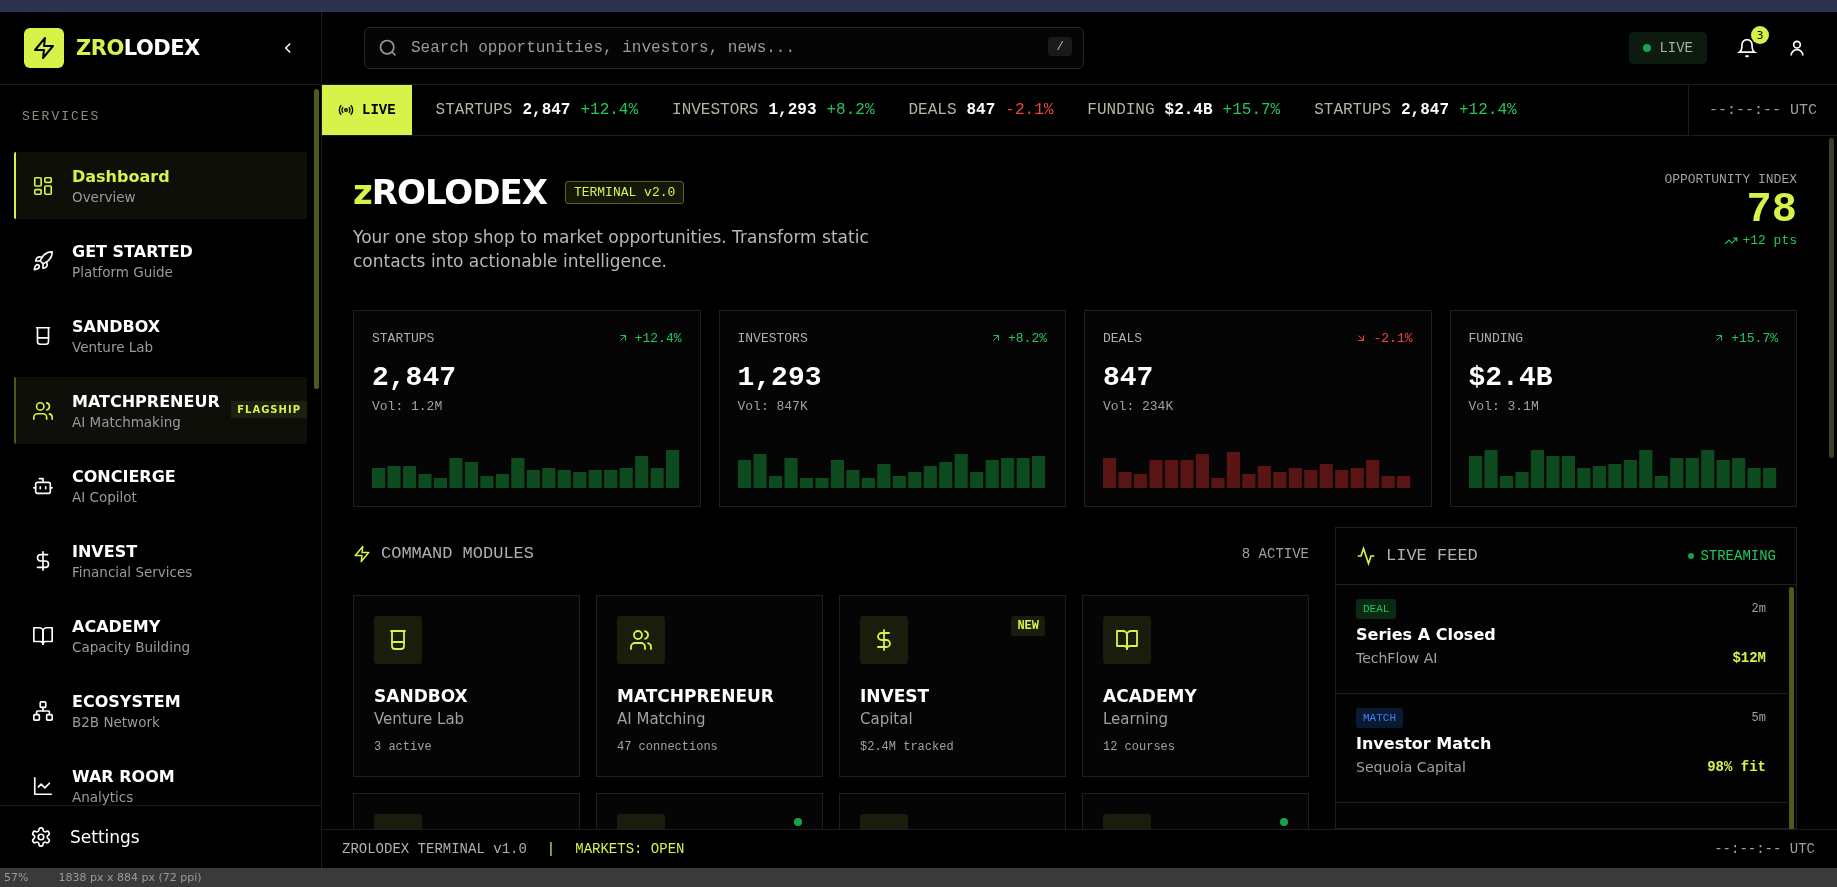 This screenshot has width=1837, height=887. What do you see at coordinates (907, 746) in the screenshot?
I see `module-meta: $2.4M tracked` at bounding box center [907, 746].